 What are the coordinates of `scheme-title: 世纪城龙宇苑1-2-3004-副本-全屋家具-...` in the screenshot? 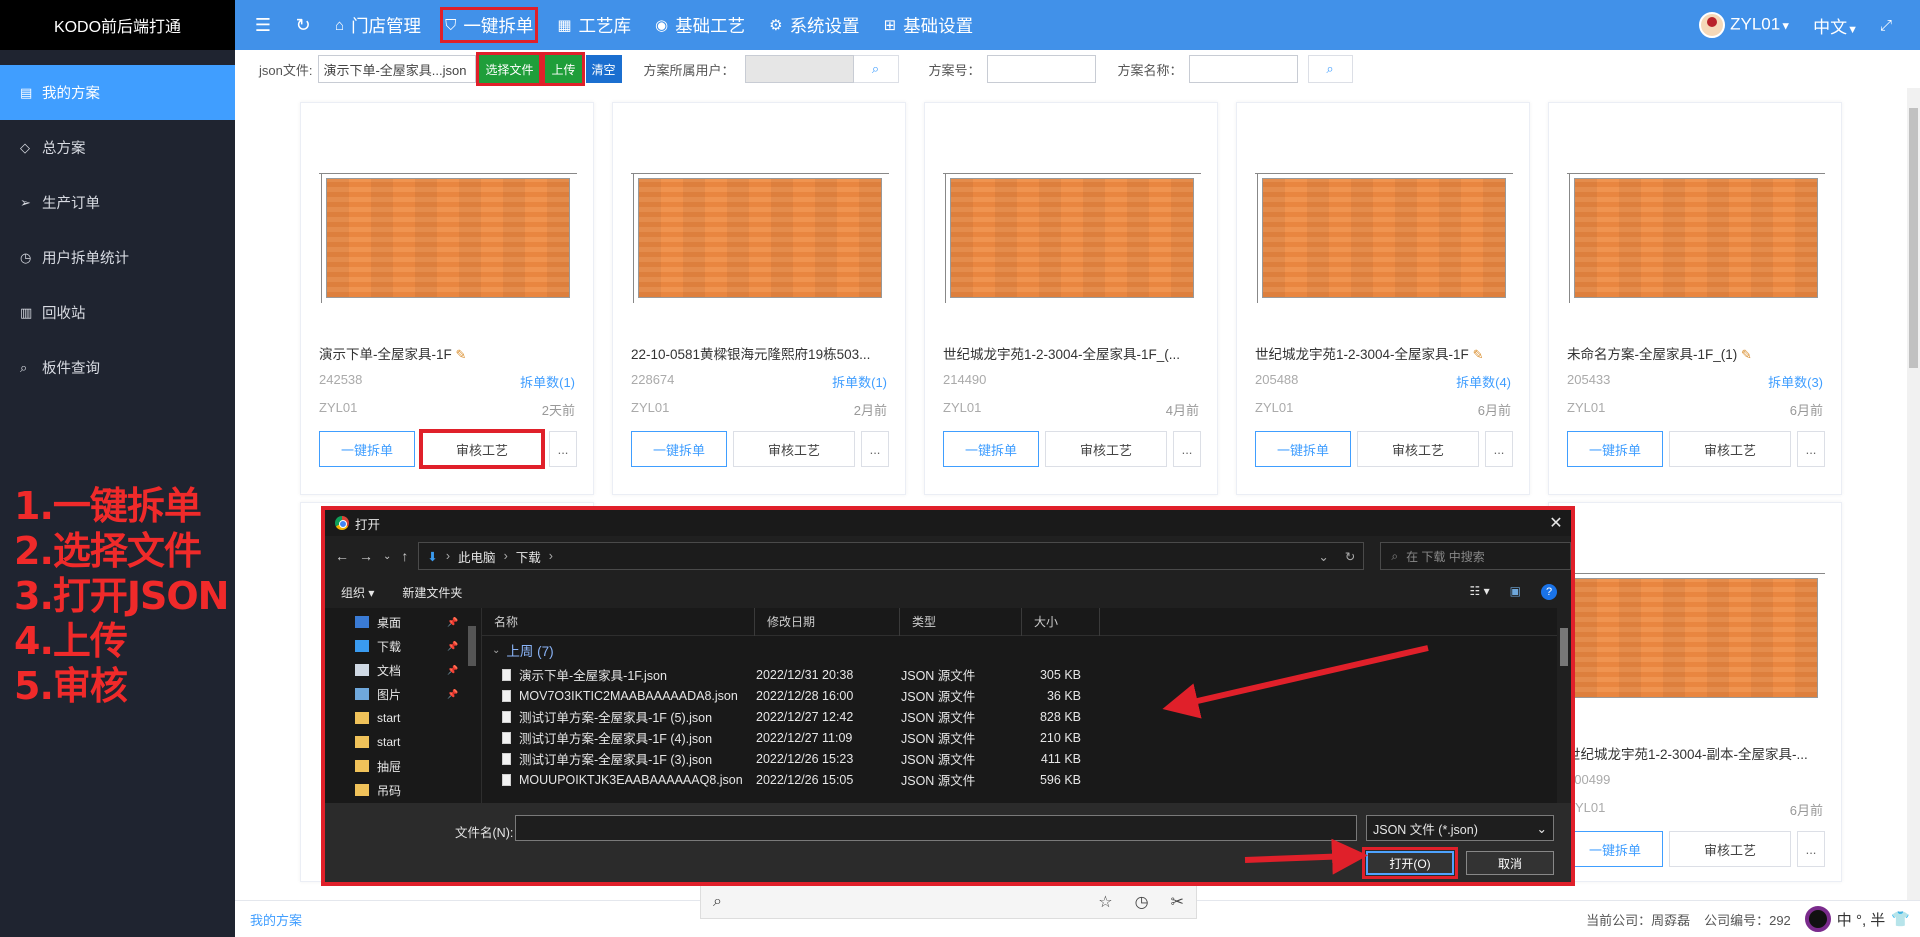 It's located at (1698, 753).